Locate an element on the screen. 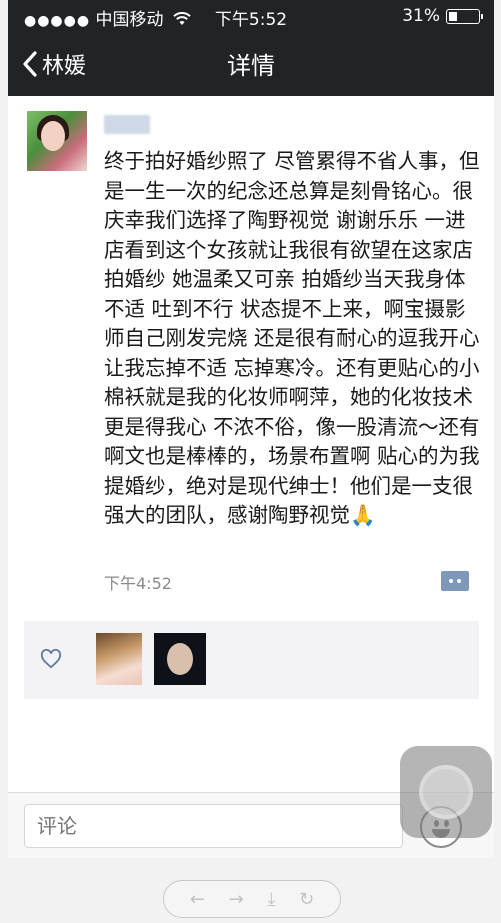 This screenshot has width=501, height=923. comment-input is located at coordinates (213, 826).